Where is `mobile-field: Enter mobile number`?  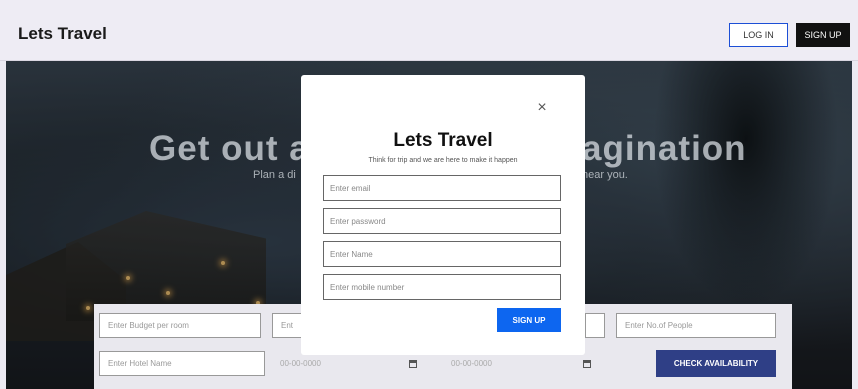 mobile-field: Enter mobile number is located at coordinates (442, 287).